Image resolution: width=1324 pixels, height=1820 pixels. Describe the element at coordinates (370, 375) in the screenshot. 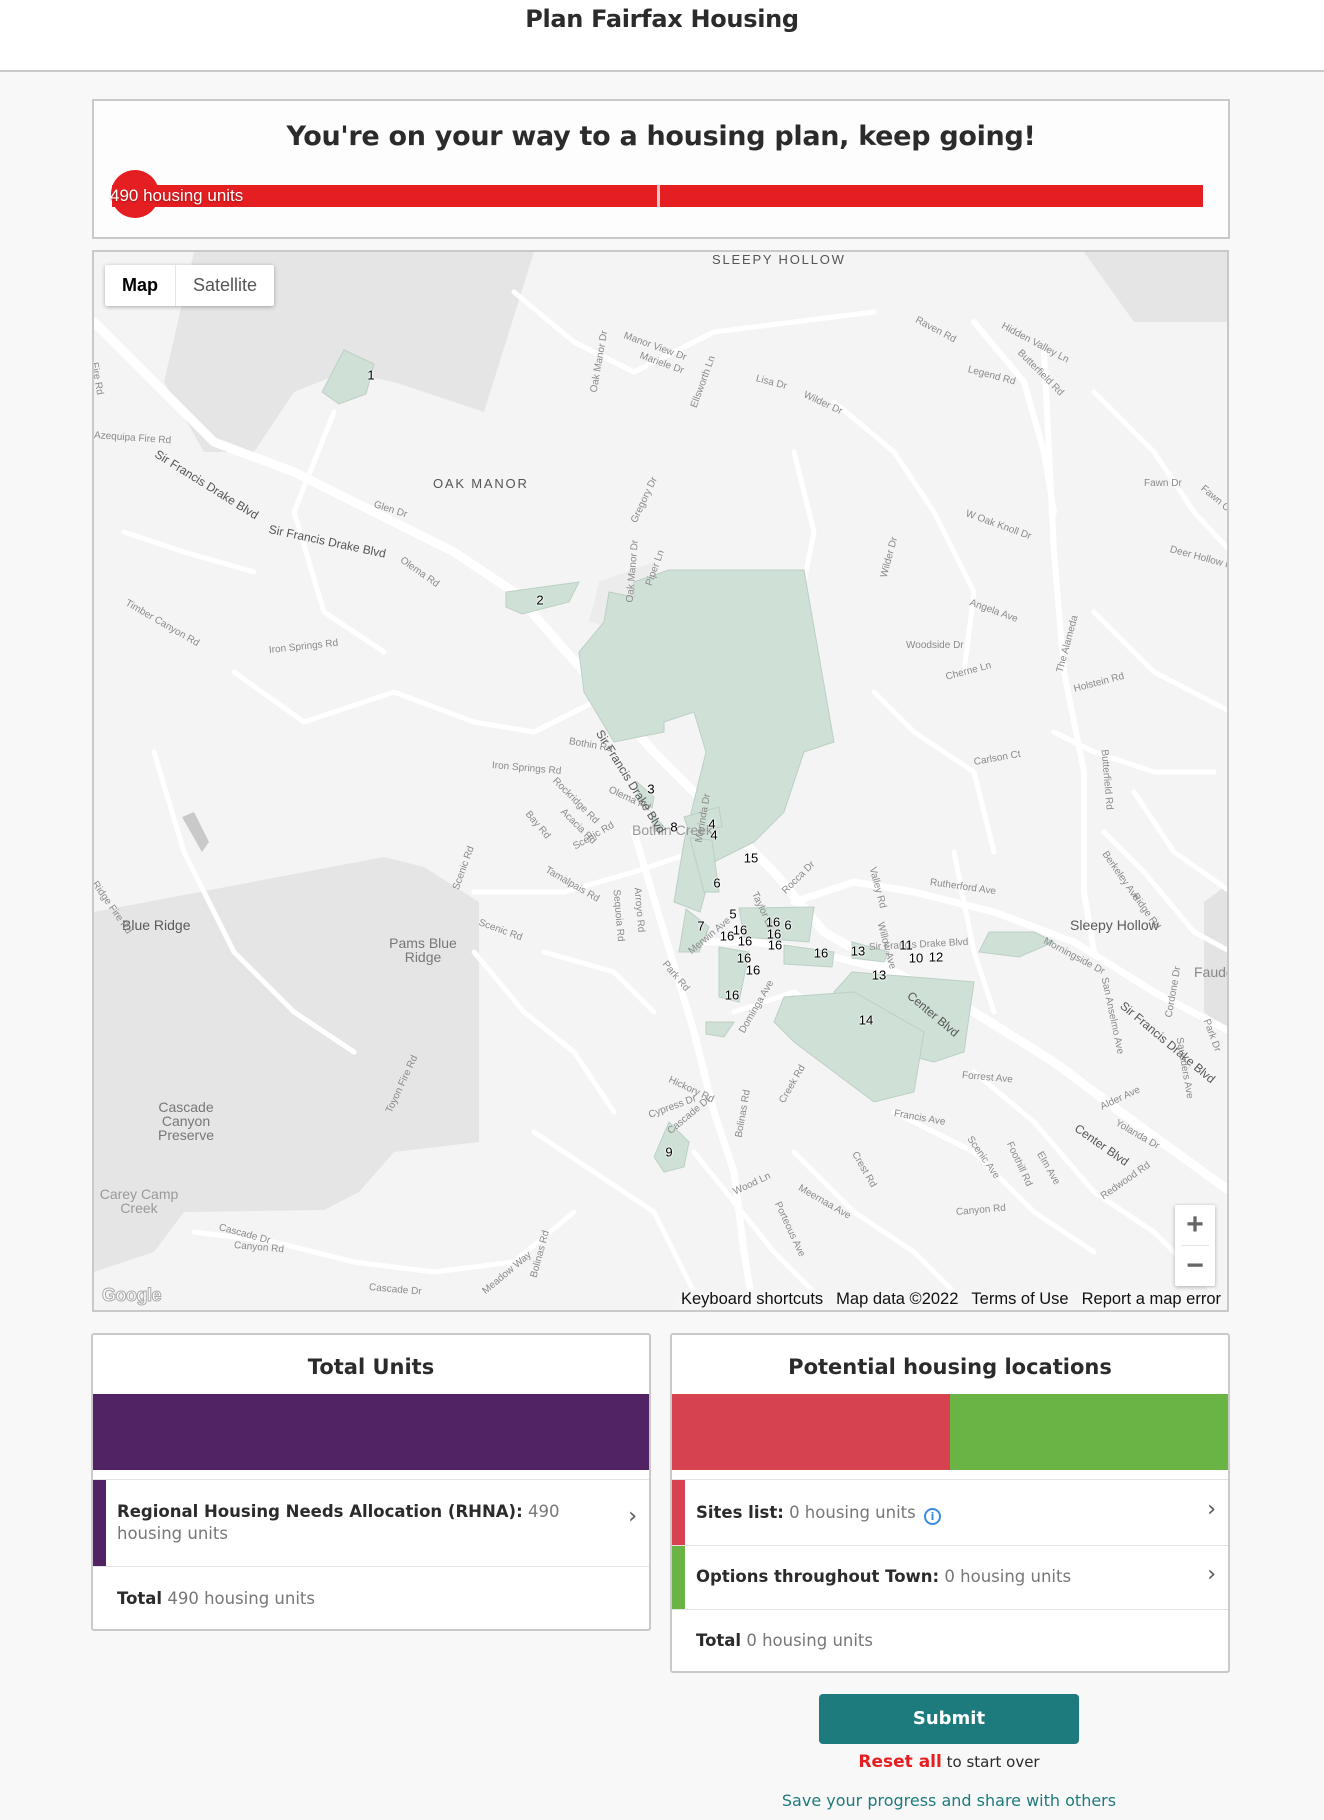

I see `site-marker: 1` at that location.